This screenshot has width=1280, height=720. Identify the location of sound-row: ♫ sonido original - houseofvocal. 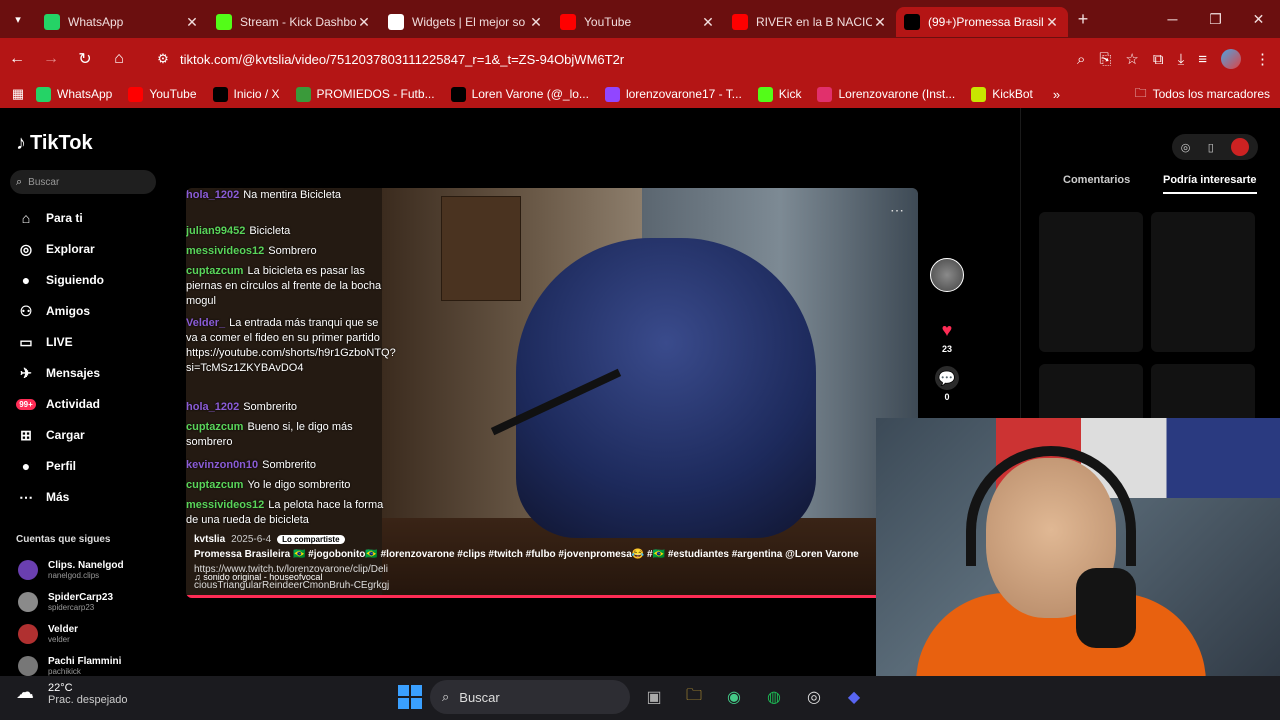
(258, 577).